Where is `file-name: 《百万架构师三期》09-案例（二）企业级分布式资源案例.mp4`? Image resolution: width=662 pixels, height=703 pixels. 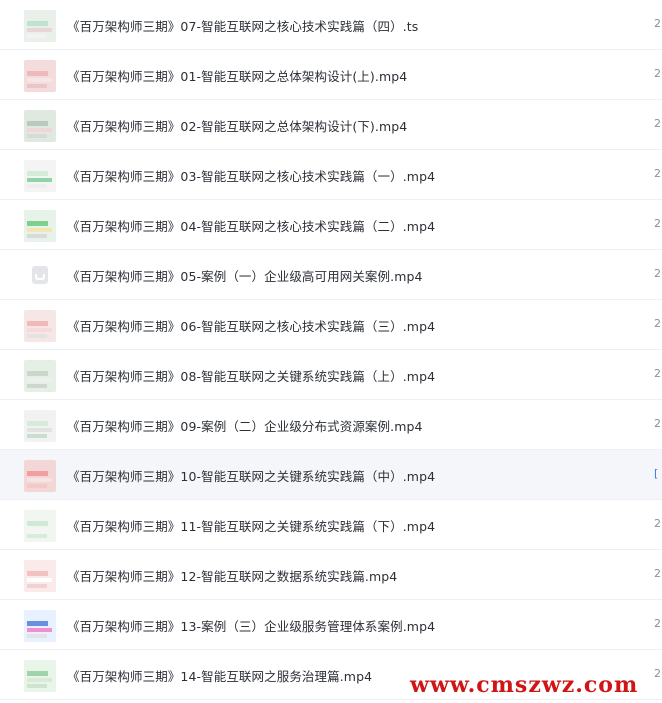 file-name: 《百万架构师三期》09-案例（二）企业级分布式资源案例.mp4 is located at coordinates (245, 425).